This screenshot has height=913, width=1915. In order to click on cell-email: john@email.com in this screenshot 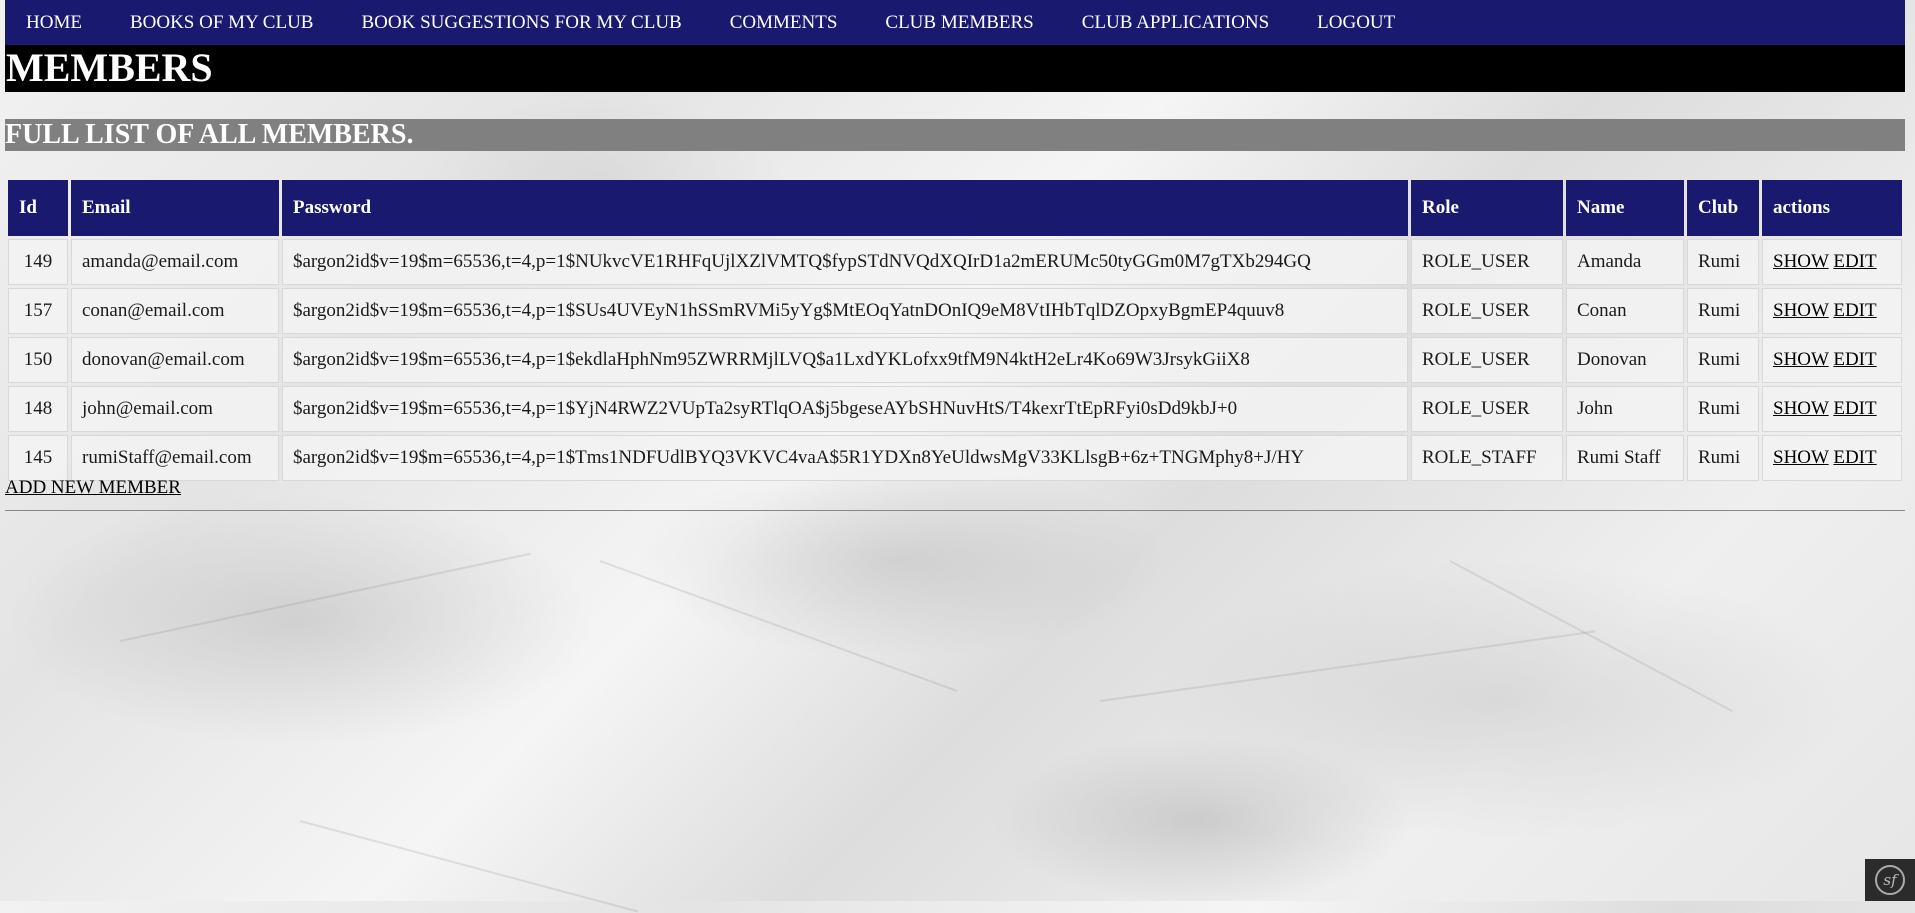, I will do `click(175, 409)`.